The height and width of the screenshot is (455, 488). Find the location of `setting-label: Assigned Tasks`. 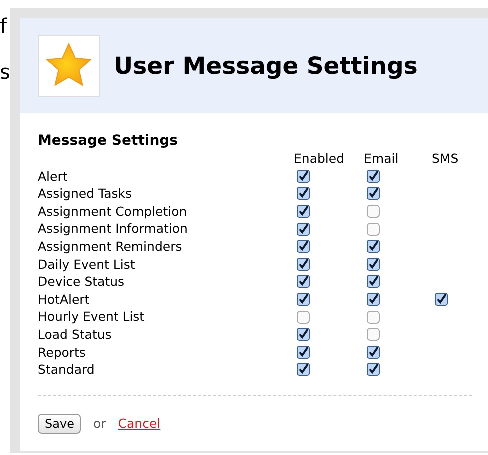

setting-label: Assigned Tasks is located at coordinates (85, 194).